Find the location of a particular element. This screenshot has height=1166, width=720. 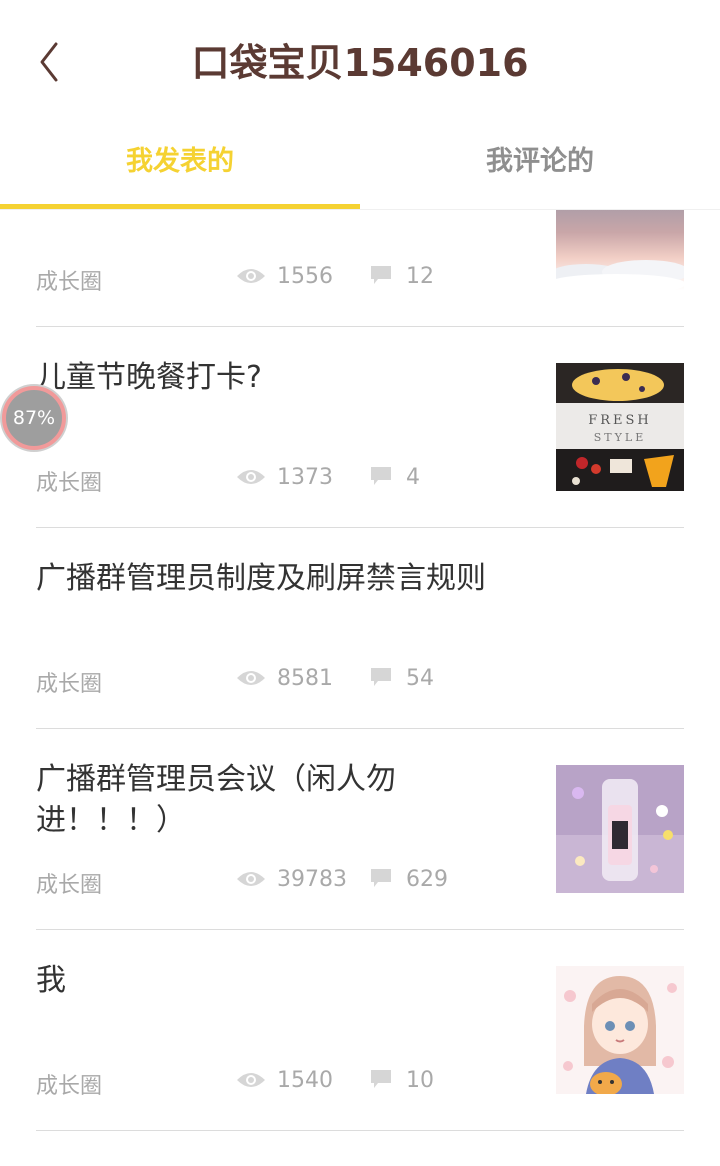

active-tab-indicator is located at coordinates (180, 206).